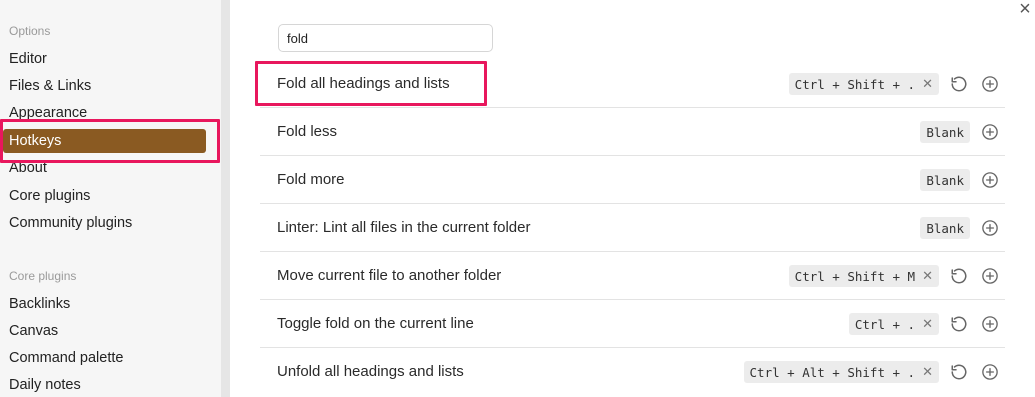 Image resolution: width=1035 pixels, height=397 pixels. What do you see at coordinates (48, 113) in the screenshot?
I see `sidebar-item-appearance: Appearance` at bounding box center [48, 113].